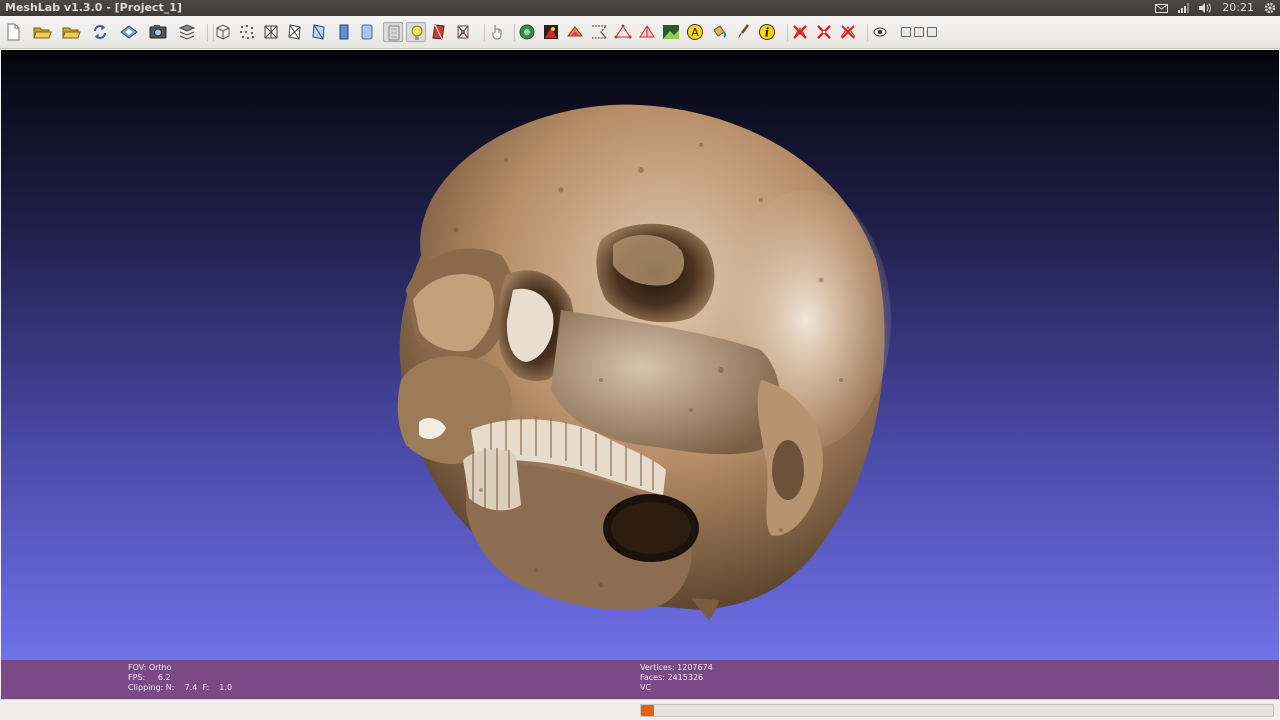  I want to click on snapshot-button, so click(158, 32).